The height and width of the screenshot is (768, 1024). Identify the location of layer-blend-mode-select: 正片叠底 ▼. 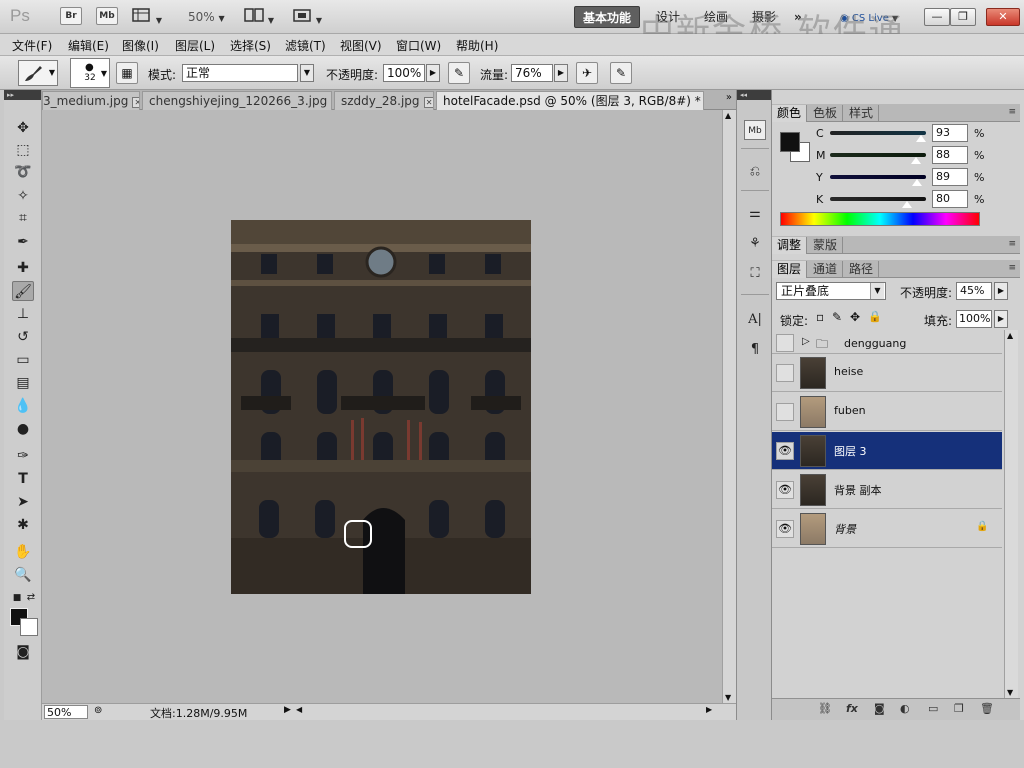
(831, 291).